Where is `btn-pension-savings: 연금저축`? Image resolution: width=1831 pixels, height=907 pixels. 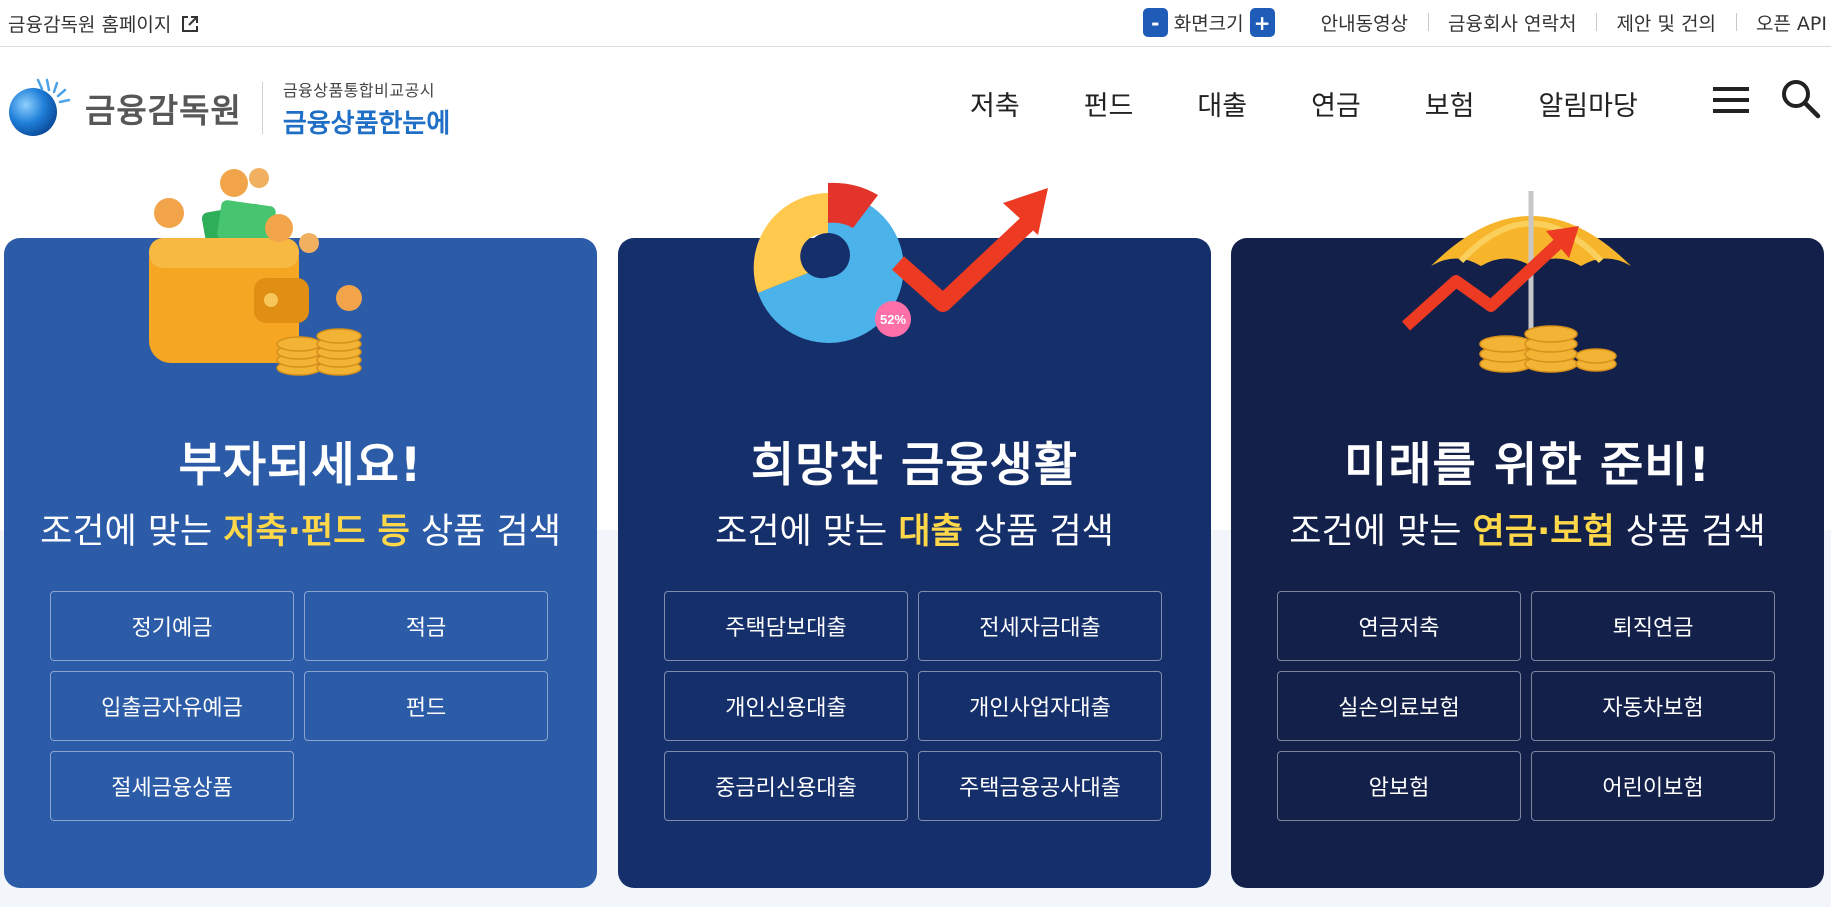 btn-pension-savings: 연금저축 is located at coordinates (1399, 626).